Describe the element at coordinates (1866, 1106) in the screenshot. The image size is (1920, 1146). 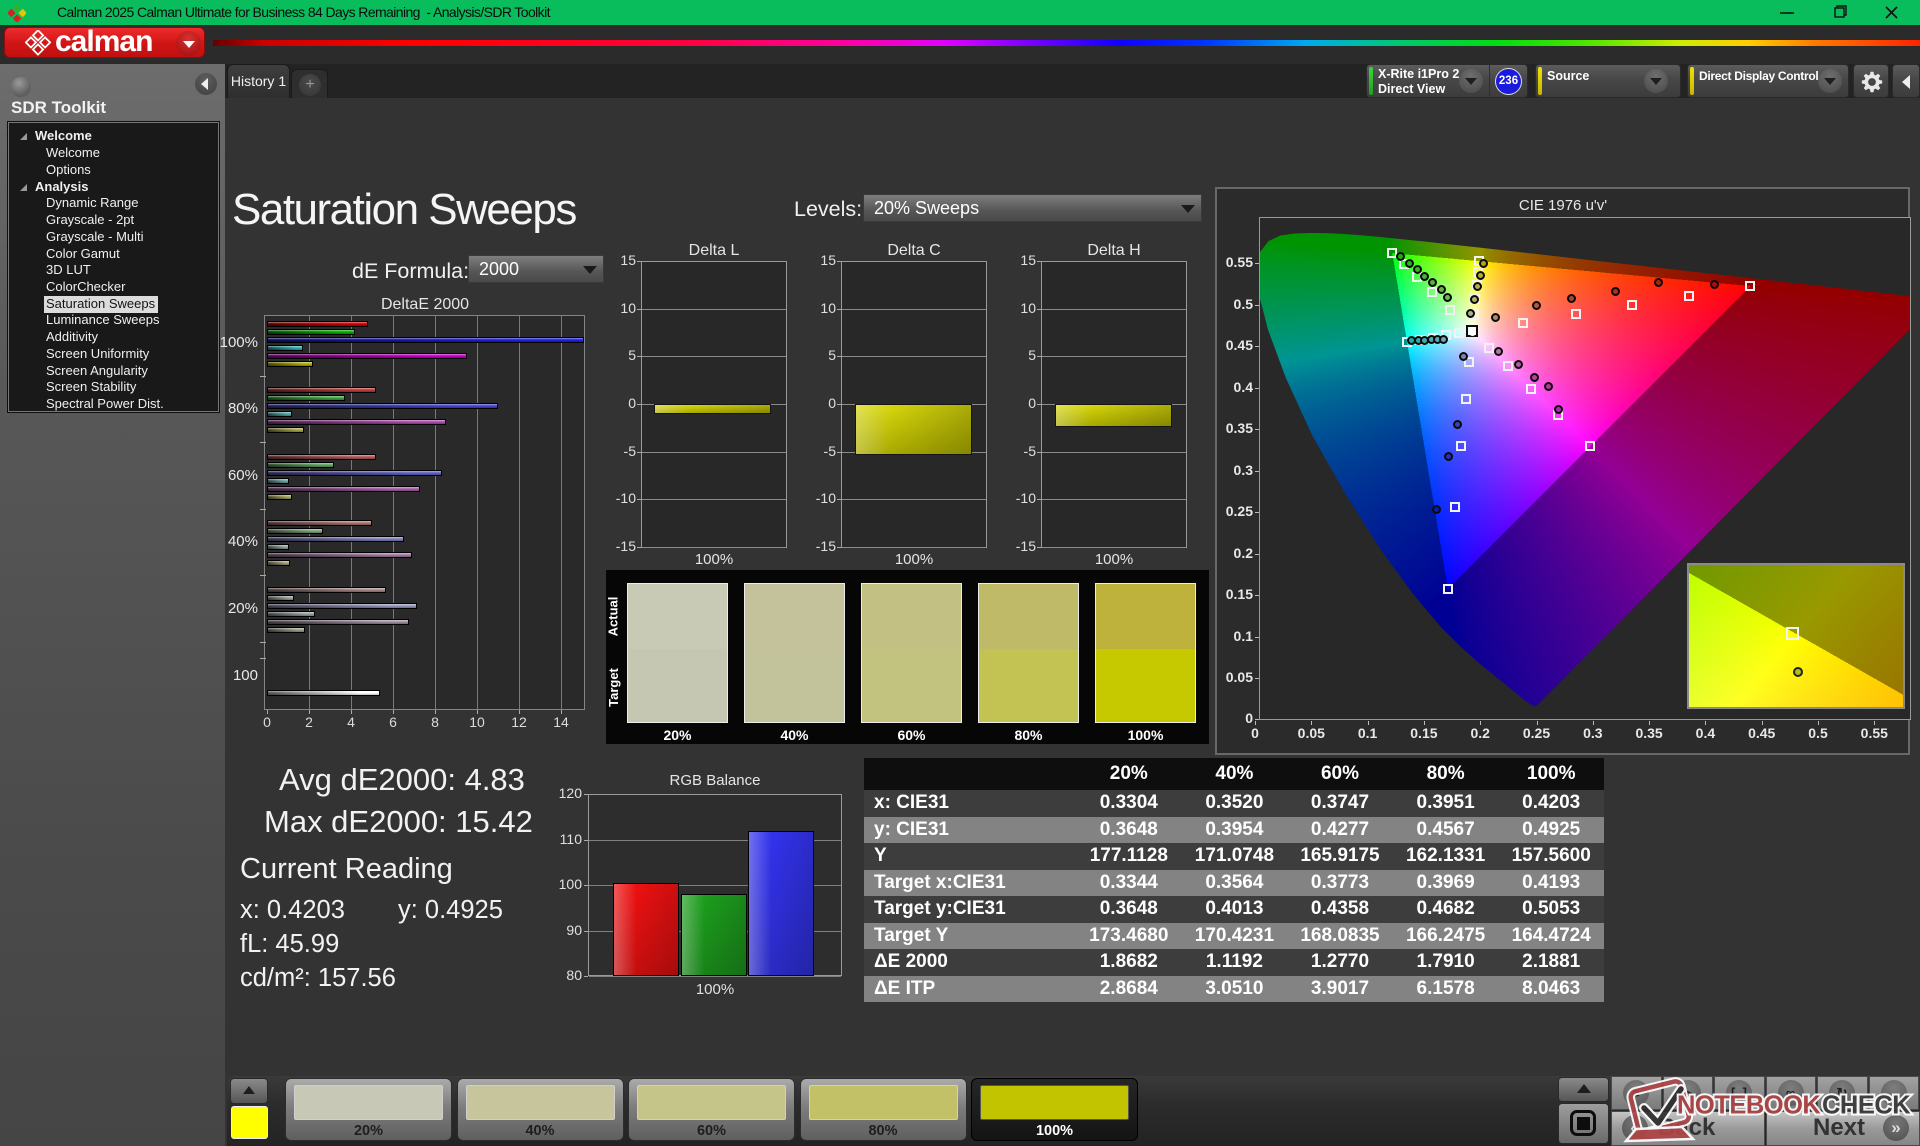
I see `svg-text: CHECK` at that location.